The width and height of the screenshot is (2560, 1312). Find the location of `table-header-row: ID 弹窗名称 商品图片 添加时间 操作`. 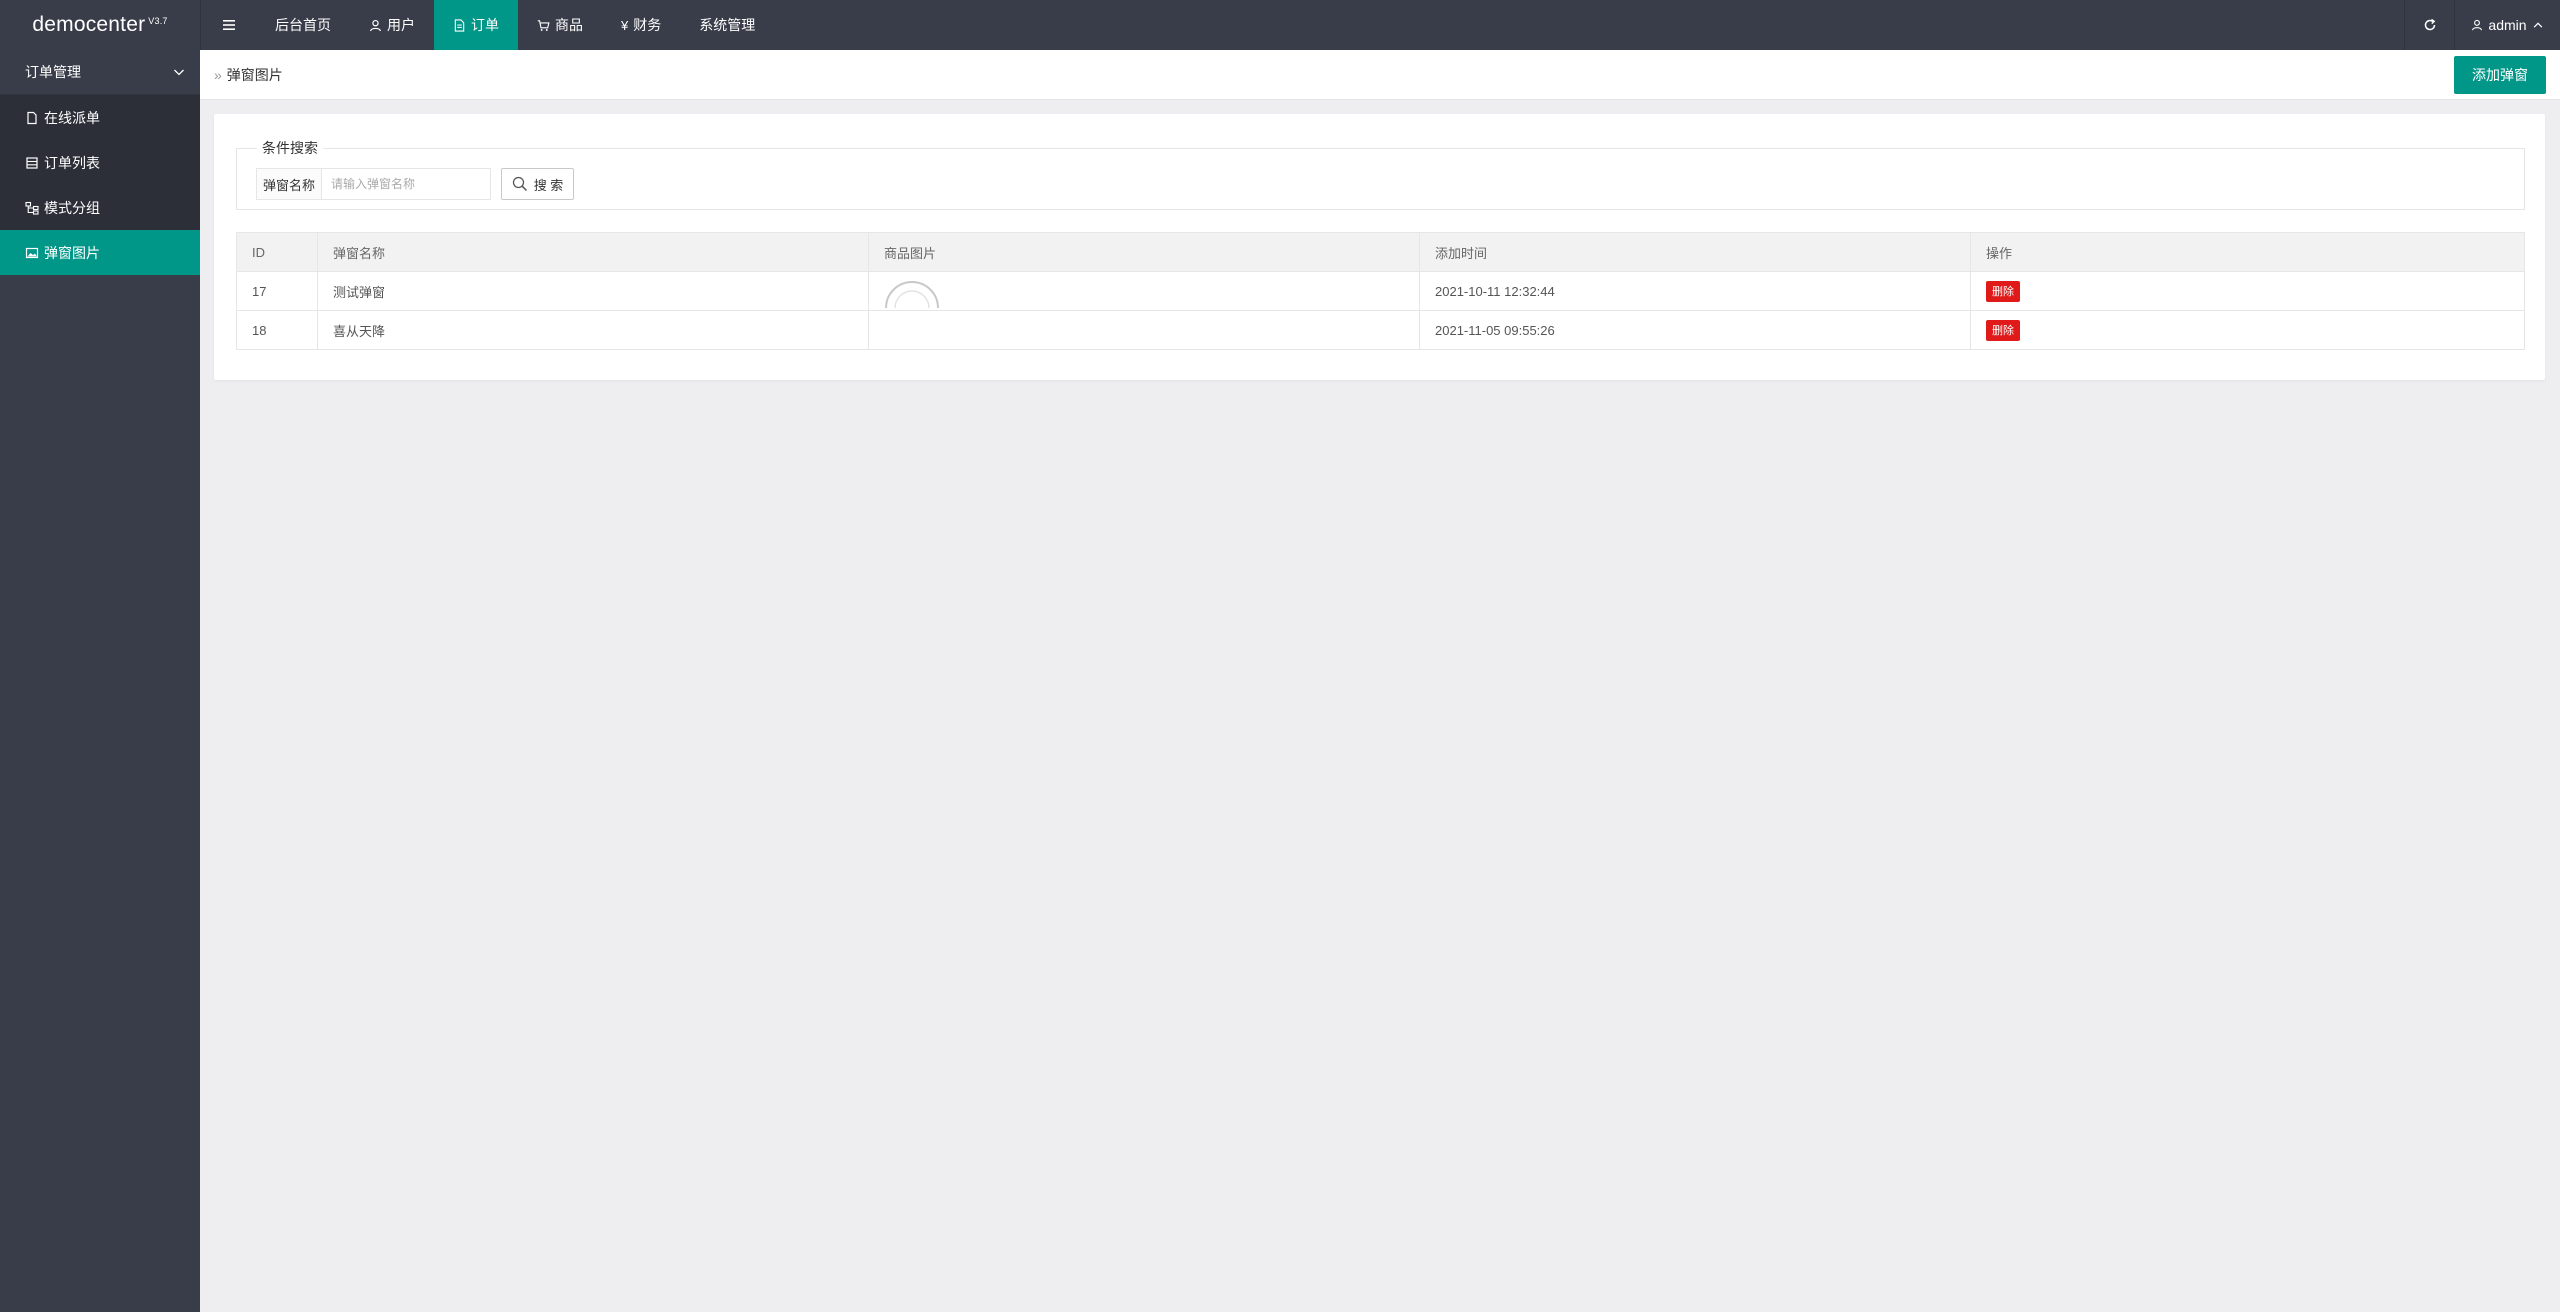

table-header-row: ID 弹窗名称 商品图片 添加时间 操作 is located at coordinates (1380, 252).